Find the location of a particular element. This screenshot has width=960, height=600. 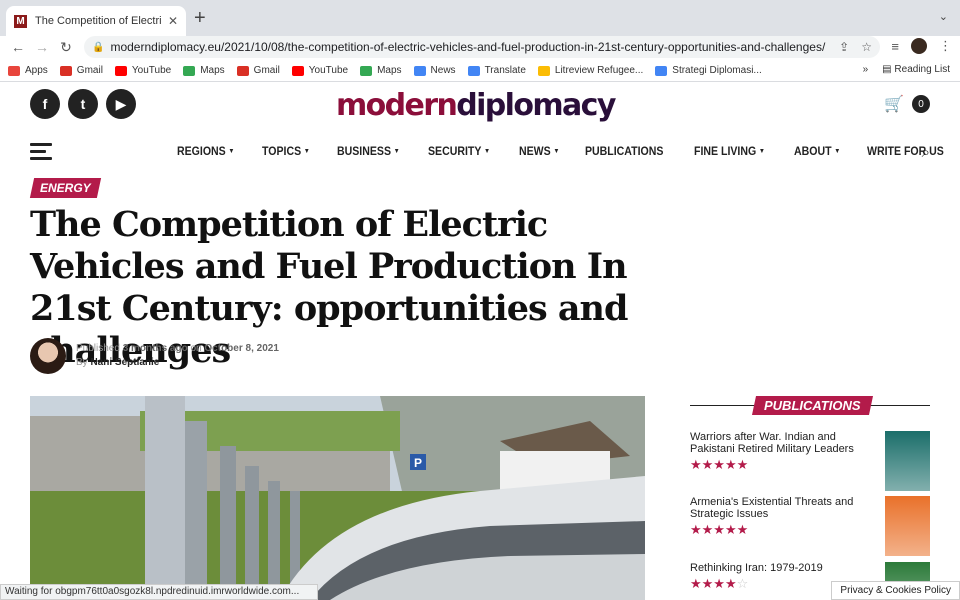

reading-list-button: ▤ Reading List is located at coordinates (916, 69).